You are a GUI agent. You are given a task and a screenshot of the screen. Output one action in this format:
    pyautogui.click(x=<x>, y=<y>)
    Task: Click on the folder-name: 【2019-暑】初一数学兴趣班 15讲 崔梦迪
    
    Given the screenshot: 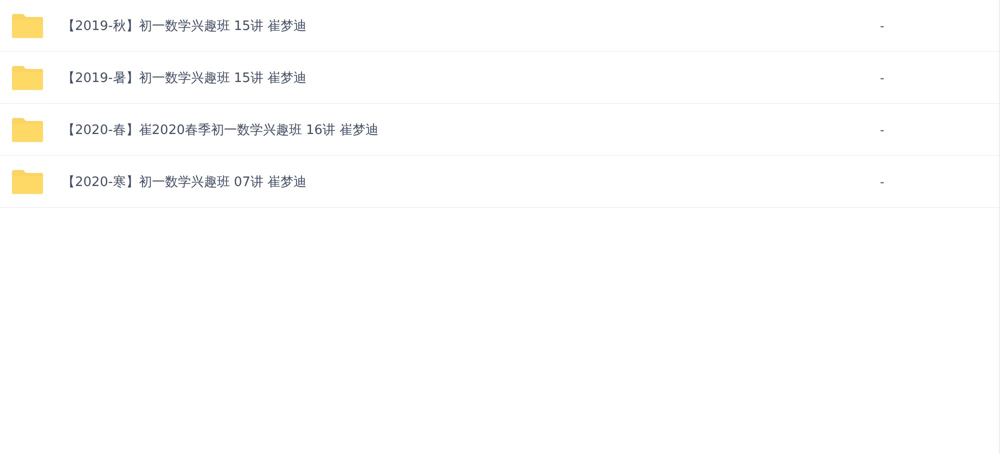 What is the action you would take?
    pyautogui.click(x=462, y=77)
    